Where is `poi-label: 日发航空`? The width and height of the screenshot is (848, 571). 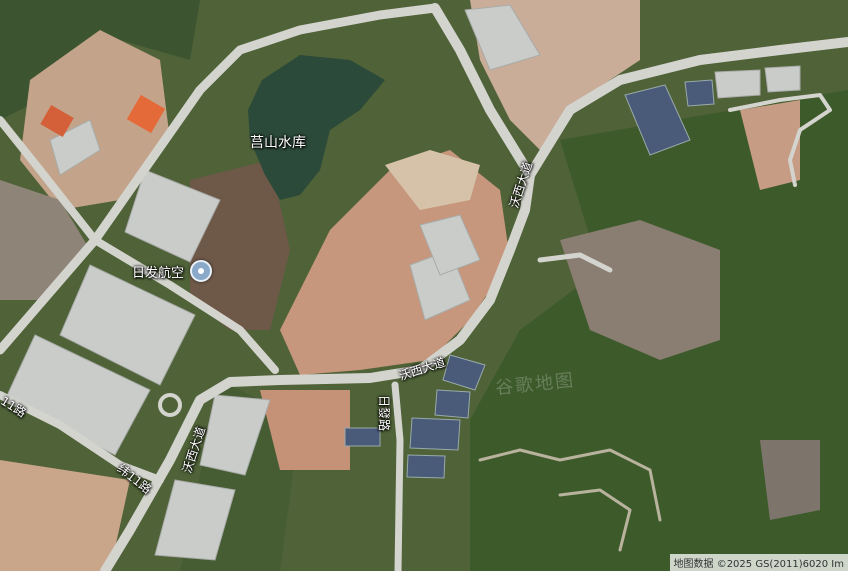 poi-label: 日发航空 is located at coordinates (158, 273).